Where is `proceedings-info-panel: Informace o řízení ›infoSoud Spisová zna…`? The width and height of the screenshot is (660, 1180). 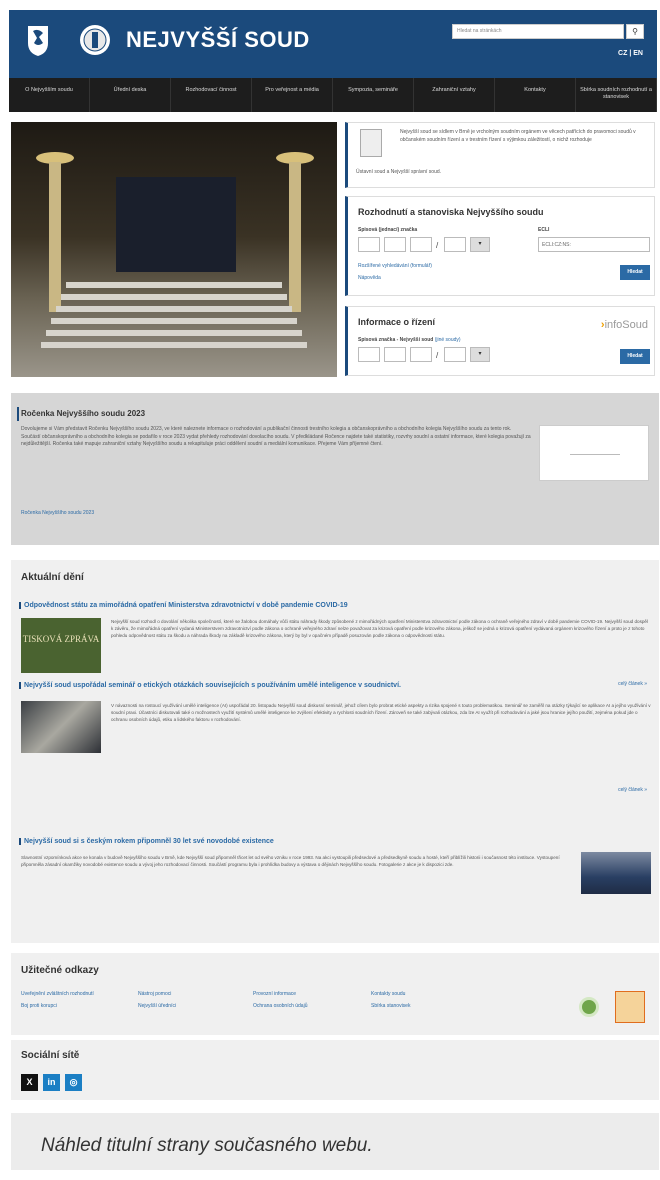 proceedings-info-panel: Informace o řízení ›infoSoud Spisová zna… is located at coordinates (500, 341).